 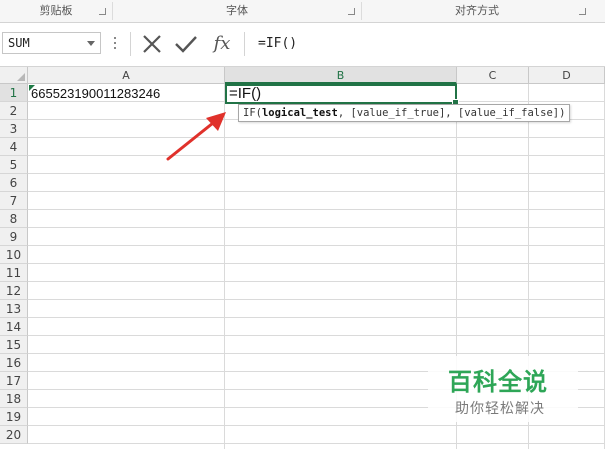 I want to click on formula-bar: SUM fx =IF(), so click(x=302, y=45).